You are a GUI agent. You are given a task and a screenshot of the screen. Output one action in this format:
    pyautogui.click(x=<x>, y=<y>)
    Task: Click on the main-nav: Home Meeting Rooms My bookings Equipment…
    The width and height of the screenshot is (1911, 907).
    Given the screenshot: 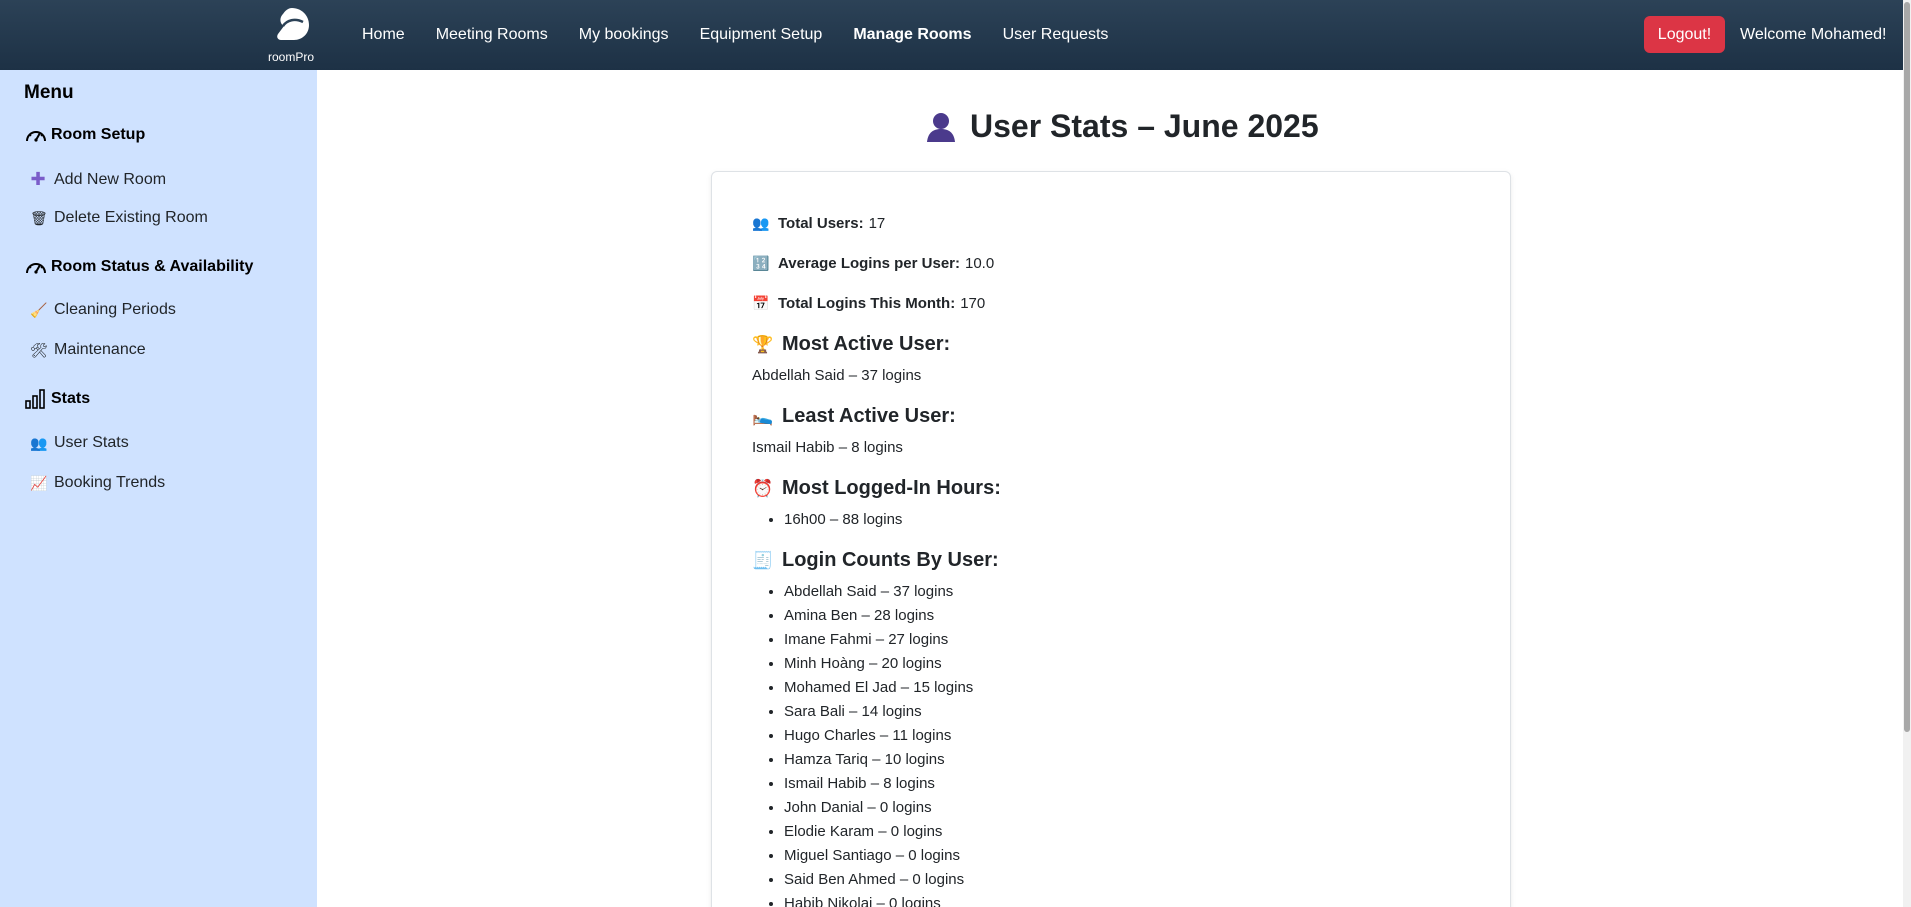 What is the action you would take?
    pyautogui.click(x=750, y=35)
    